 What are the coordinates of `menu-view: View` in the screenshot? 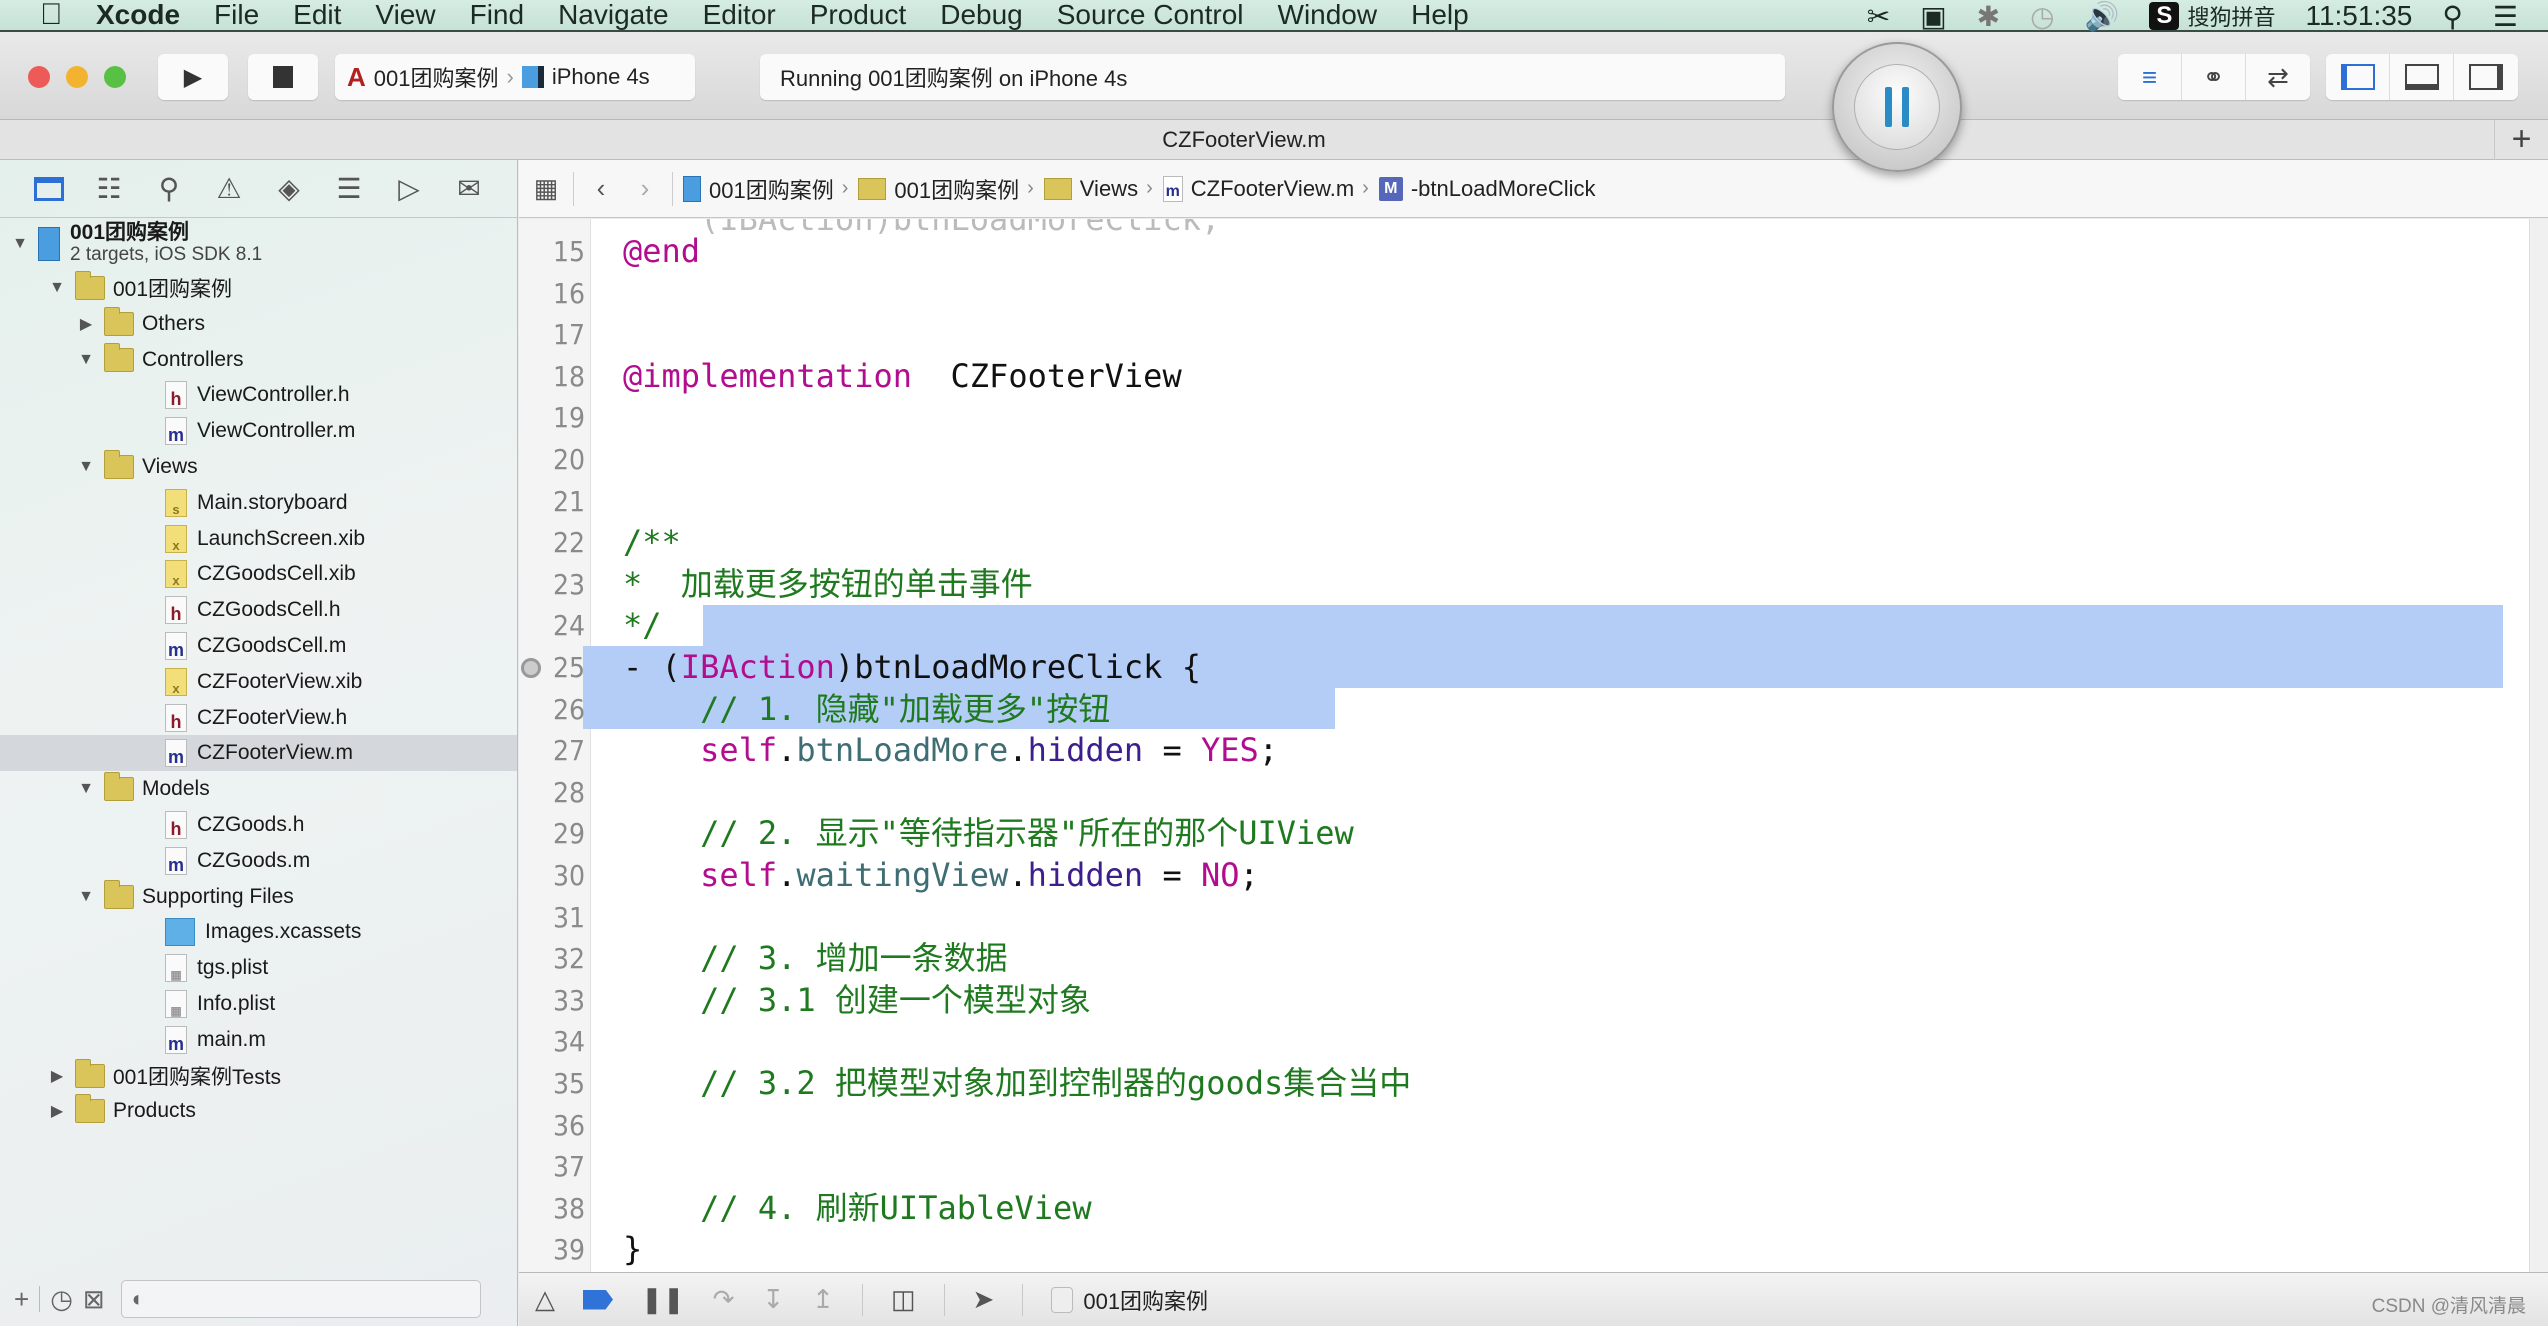 It's located at (405, 15).